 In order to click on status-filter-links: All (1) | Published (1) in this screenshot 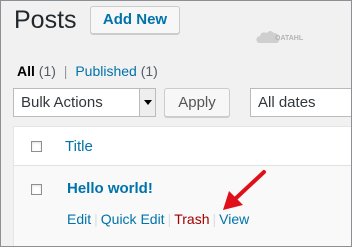, I will do `click(87, 71)`.